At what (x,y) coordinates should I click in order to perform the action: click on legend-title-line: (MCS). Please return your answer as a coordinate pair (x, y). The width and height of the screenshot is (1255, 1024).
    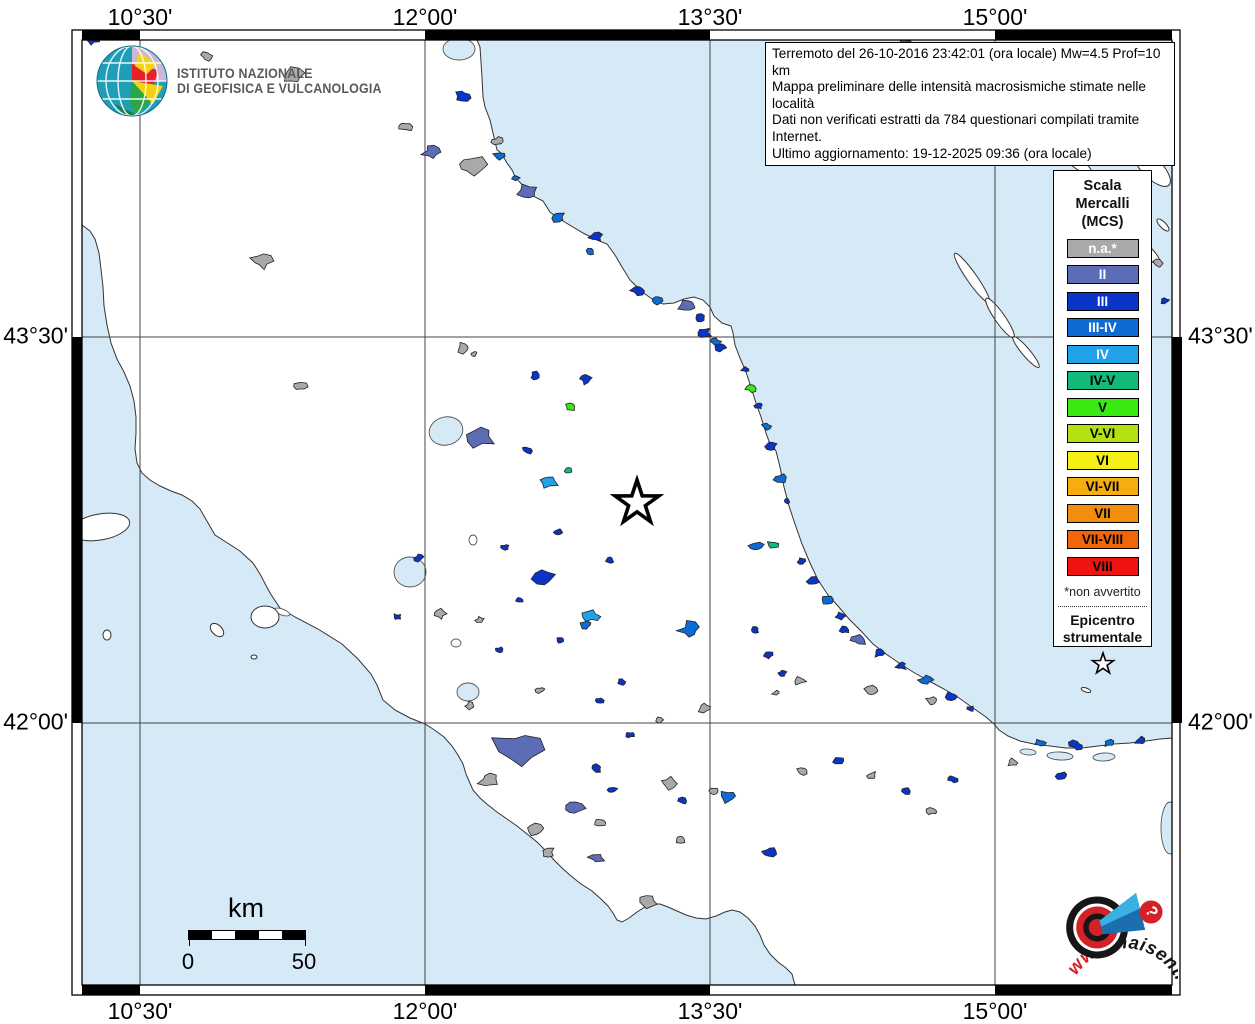
    Looking at the image, I should click on (1102, 222).